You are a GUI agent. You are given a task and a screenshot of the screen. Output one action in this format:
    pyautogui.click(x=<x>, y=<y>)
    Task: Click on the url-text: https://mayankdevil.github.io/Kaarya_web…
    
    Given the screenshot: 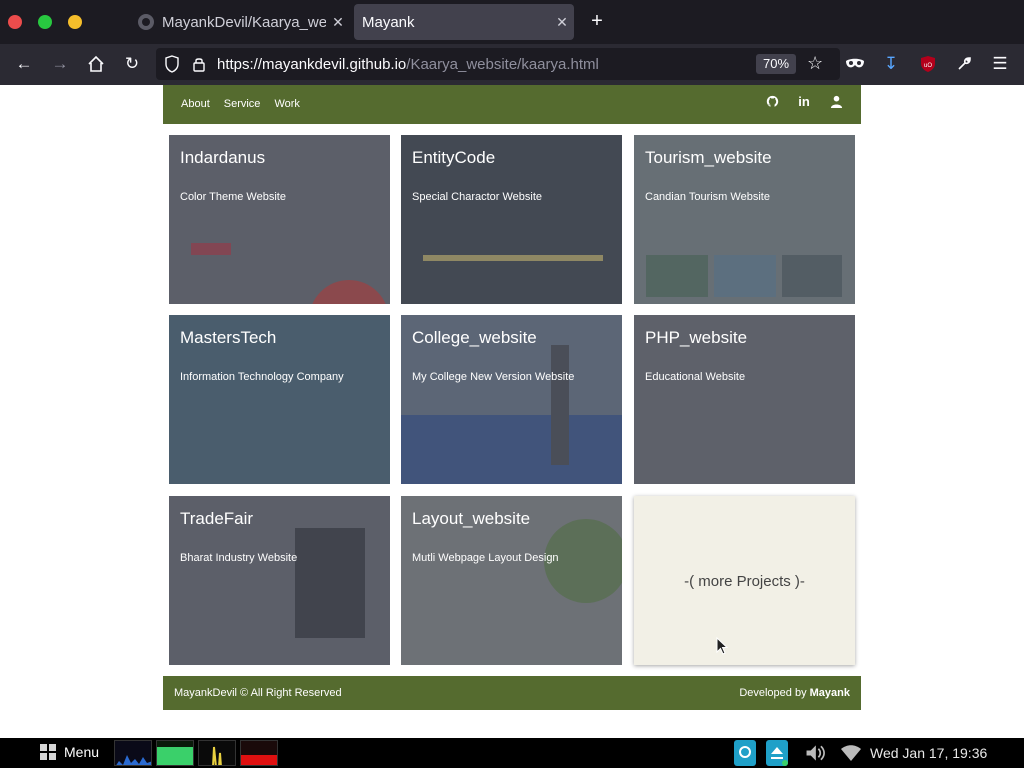 What is the action you would take?
    pyautogui.click(x=408, y=64)
    